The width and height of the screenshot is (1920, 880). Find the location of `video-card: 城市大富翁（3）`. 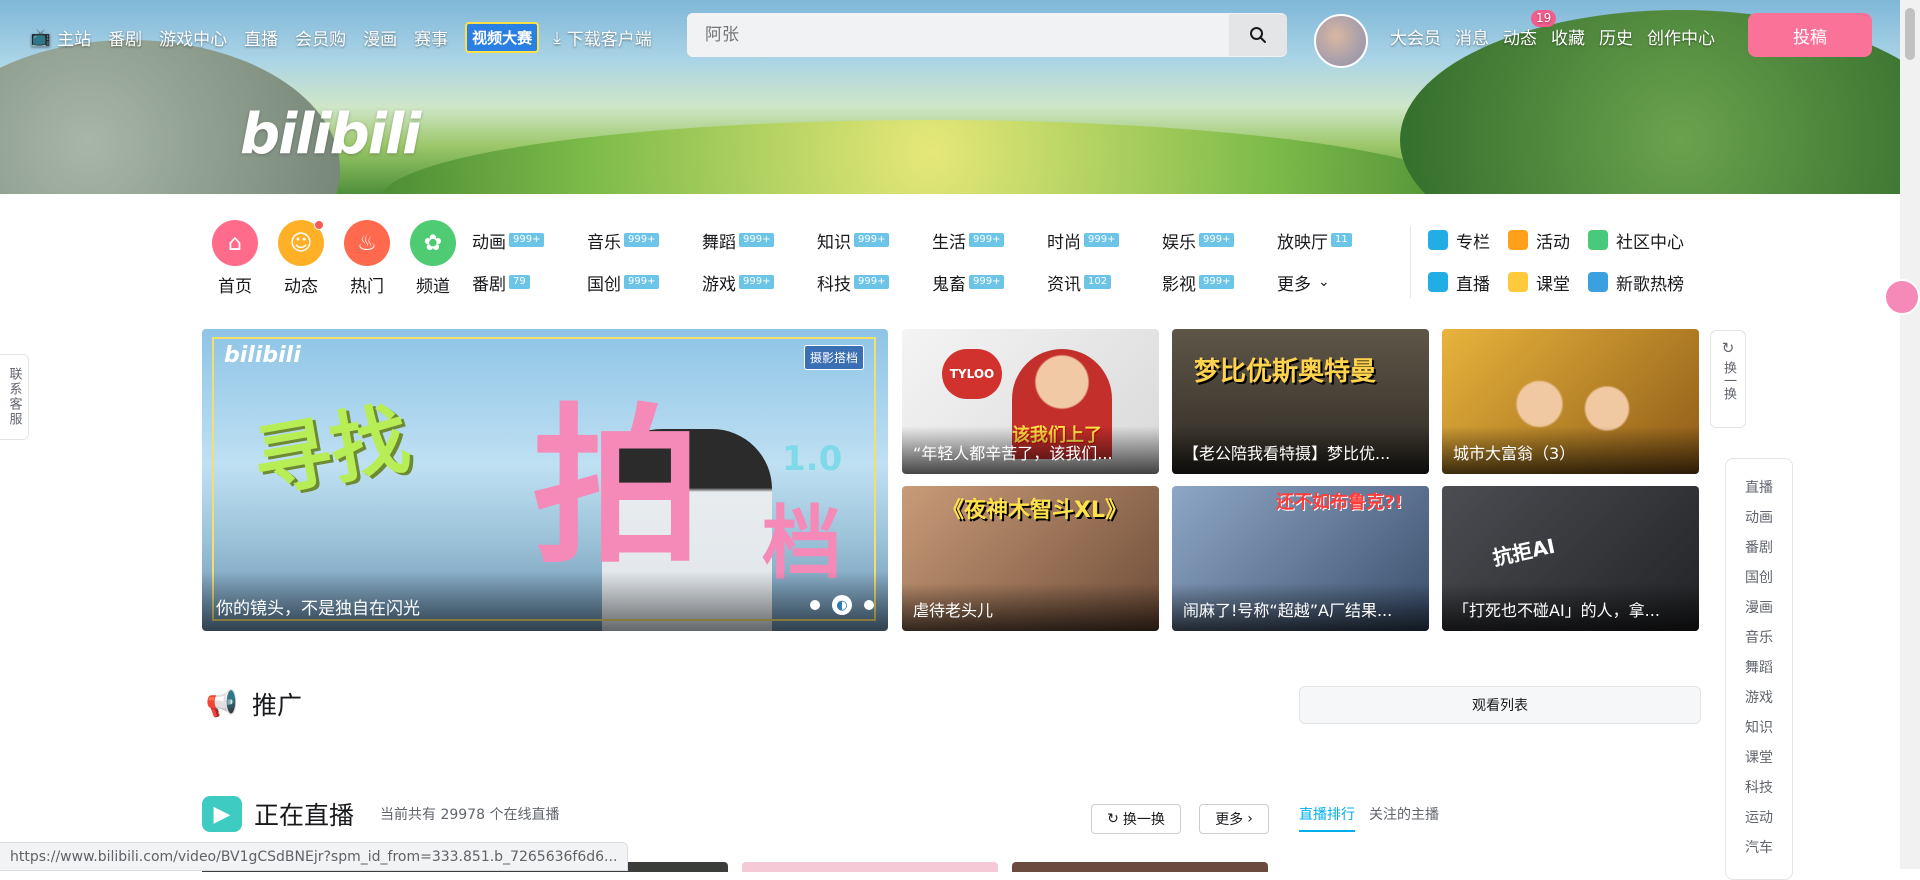

video-card: 城市大富翁（3） is located at coordinates (1570, 401).